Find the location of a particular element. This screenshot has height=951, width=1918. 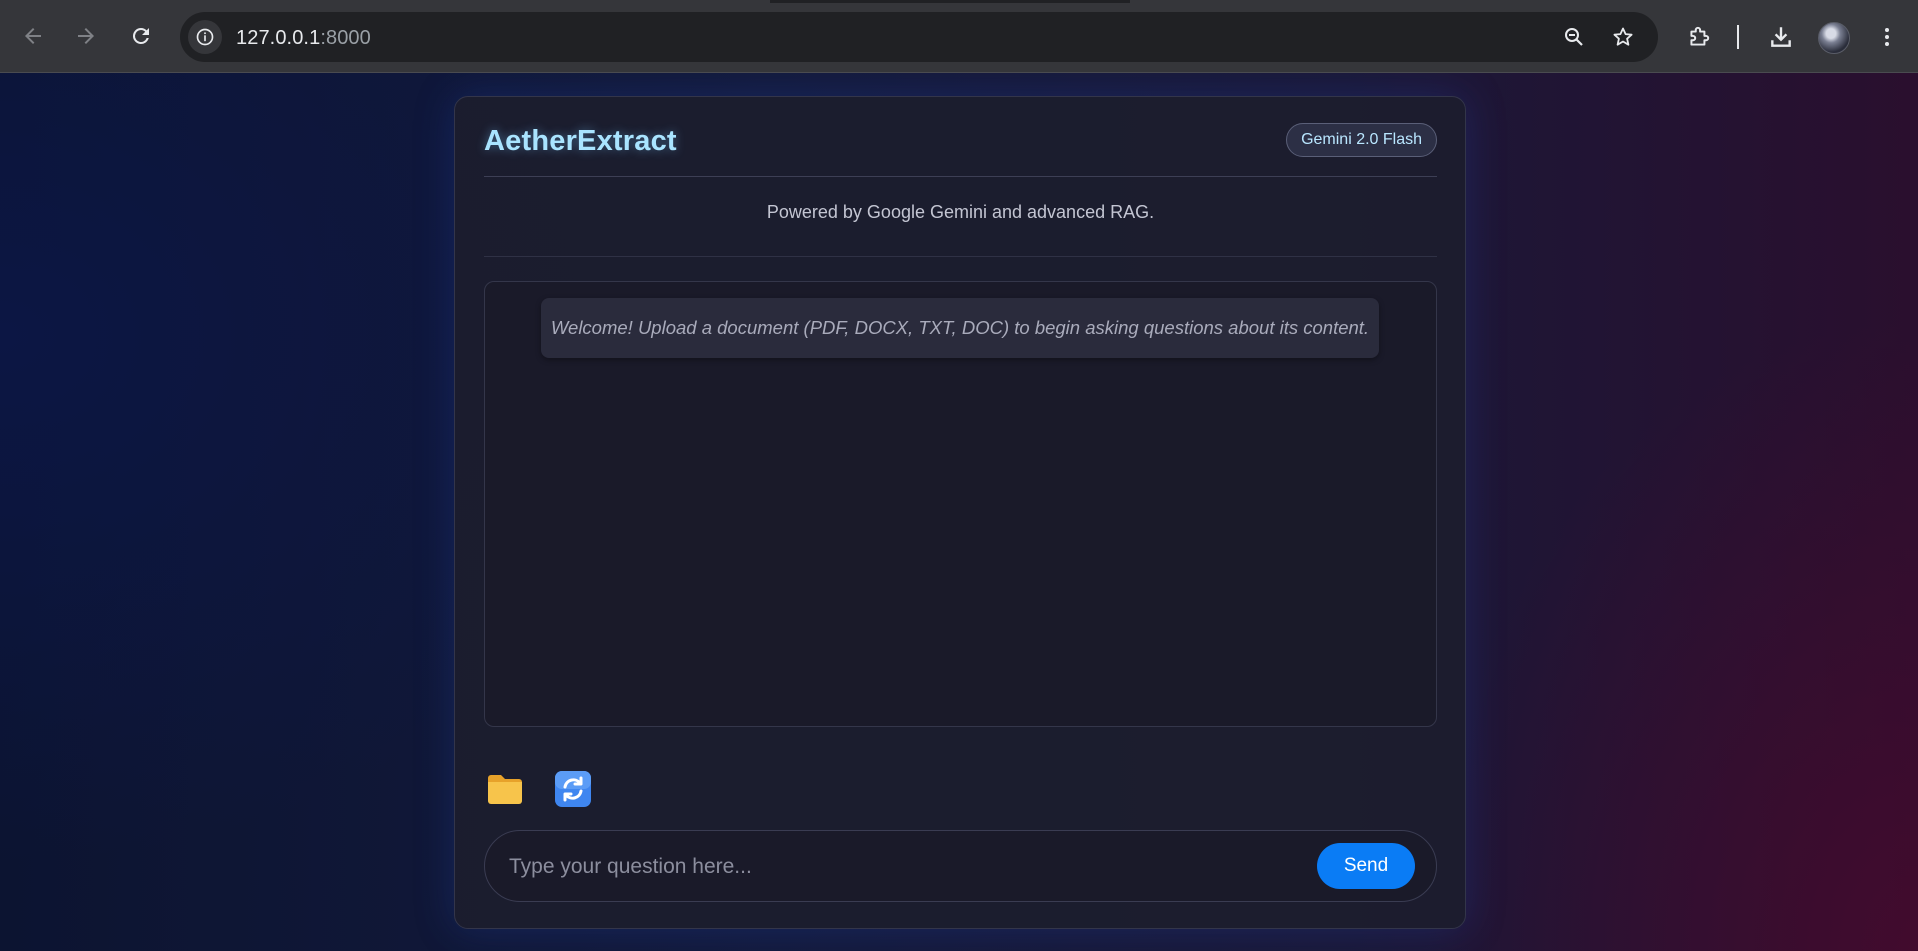

zoom-button is located at coordinates (1574, 37).